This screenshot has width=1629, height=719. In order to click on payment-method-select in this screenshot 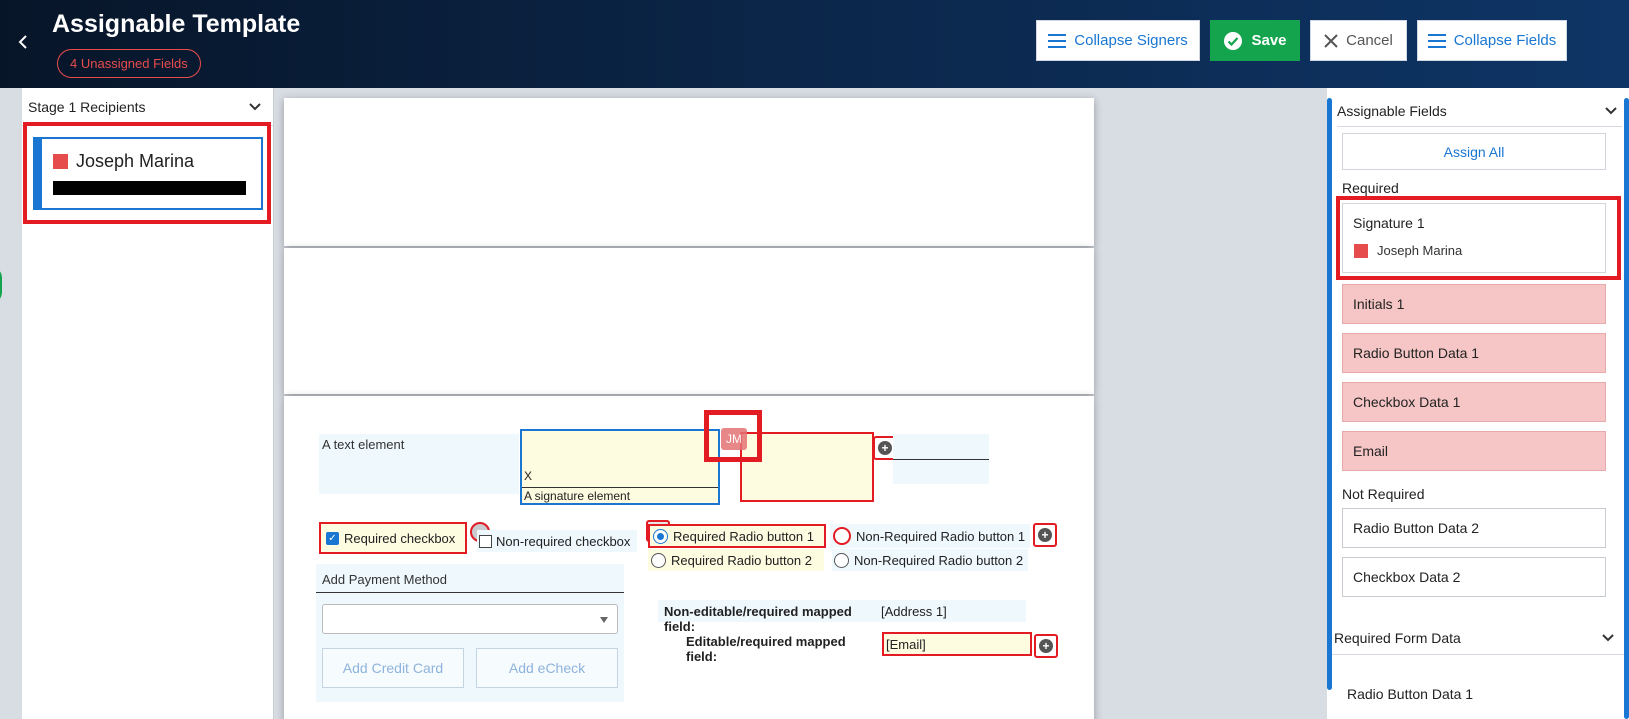, I will do `click(470, 619)`.